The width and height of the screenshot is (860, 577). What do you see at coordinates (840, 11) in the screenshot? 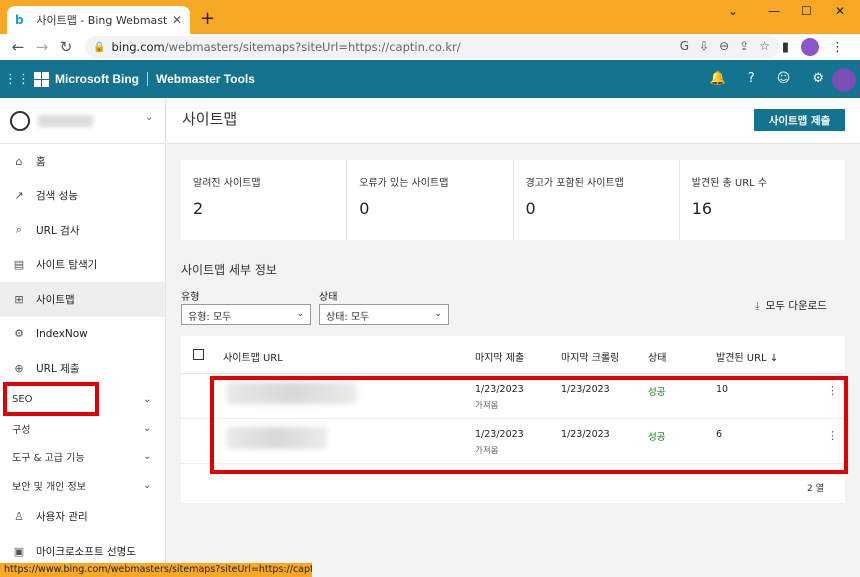
I see `window-close-icon: ✕` at bounding box center [840, 11].